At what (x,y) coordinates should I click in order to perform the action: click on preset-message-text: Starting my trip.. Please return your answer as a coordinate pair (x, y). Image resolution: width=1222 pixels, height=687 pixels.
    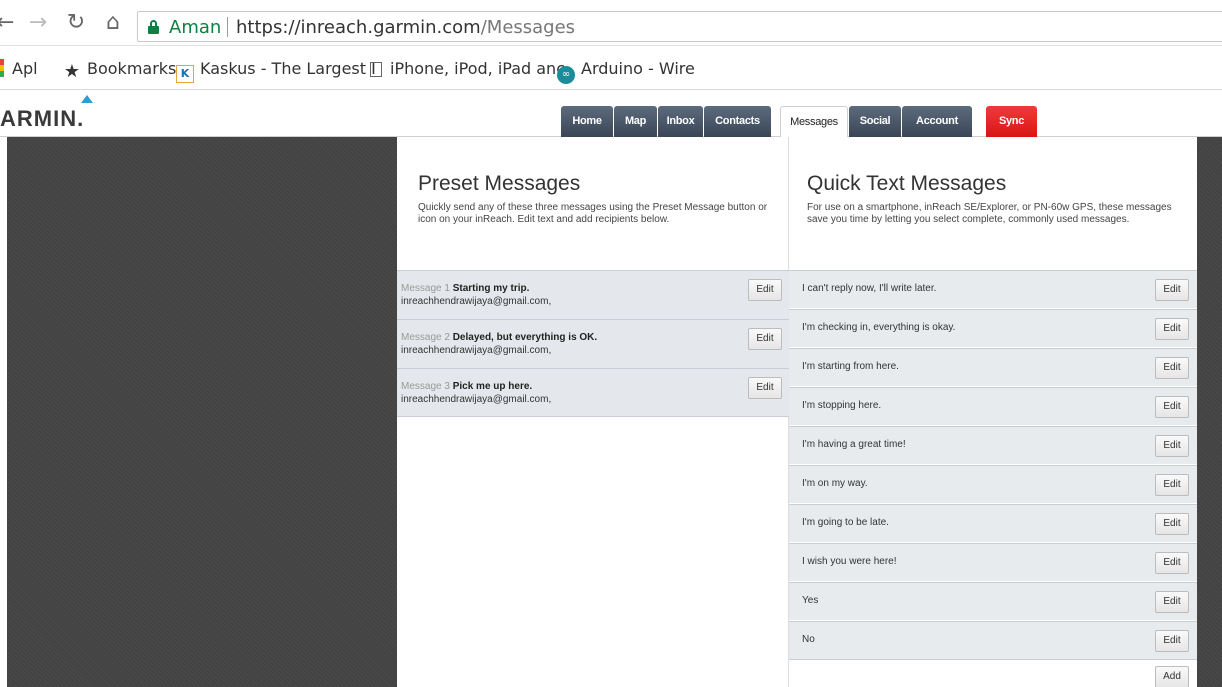
    Looking at the image, I should click on (491, 288).